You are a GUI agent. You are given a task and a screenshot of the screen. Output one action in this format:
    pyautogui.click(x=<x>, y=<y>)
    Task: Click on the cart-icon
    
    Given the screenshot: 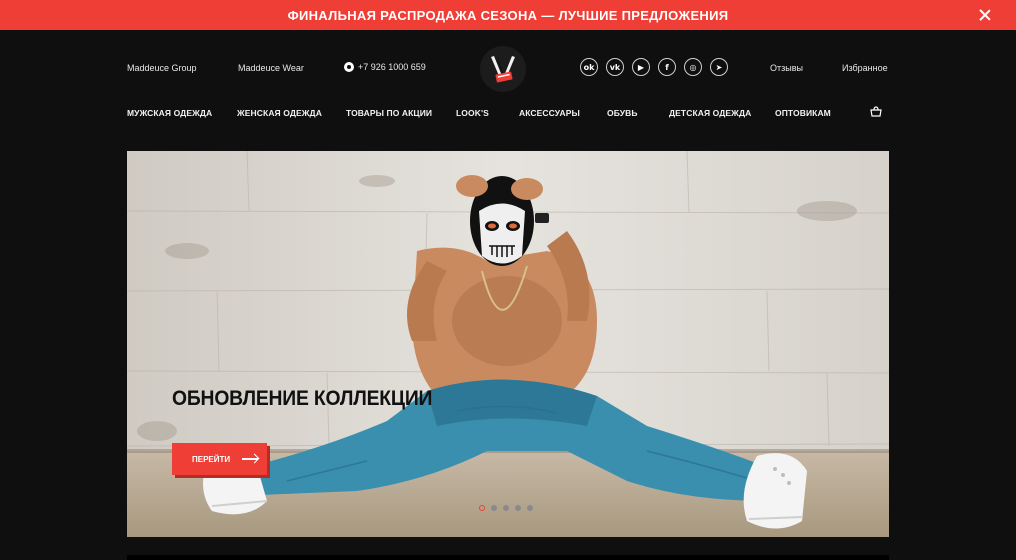 What is the action you would take?
    pyautogui.click(x=876, y=111)
    